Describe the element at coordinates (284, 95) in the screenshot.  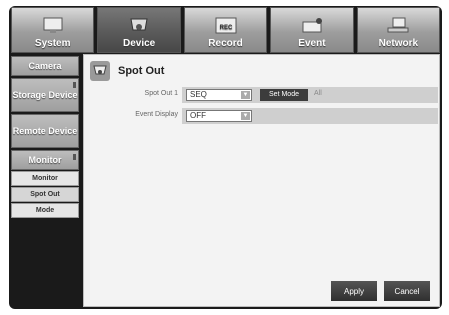
I see `set-mode-button: Set Mode` at that location.